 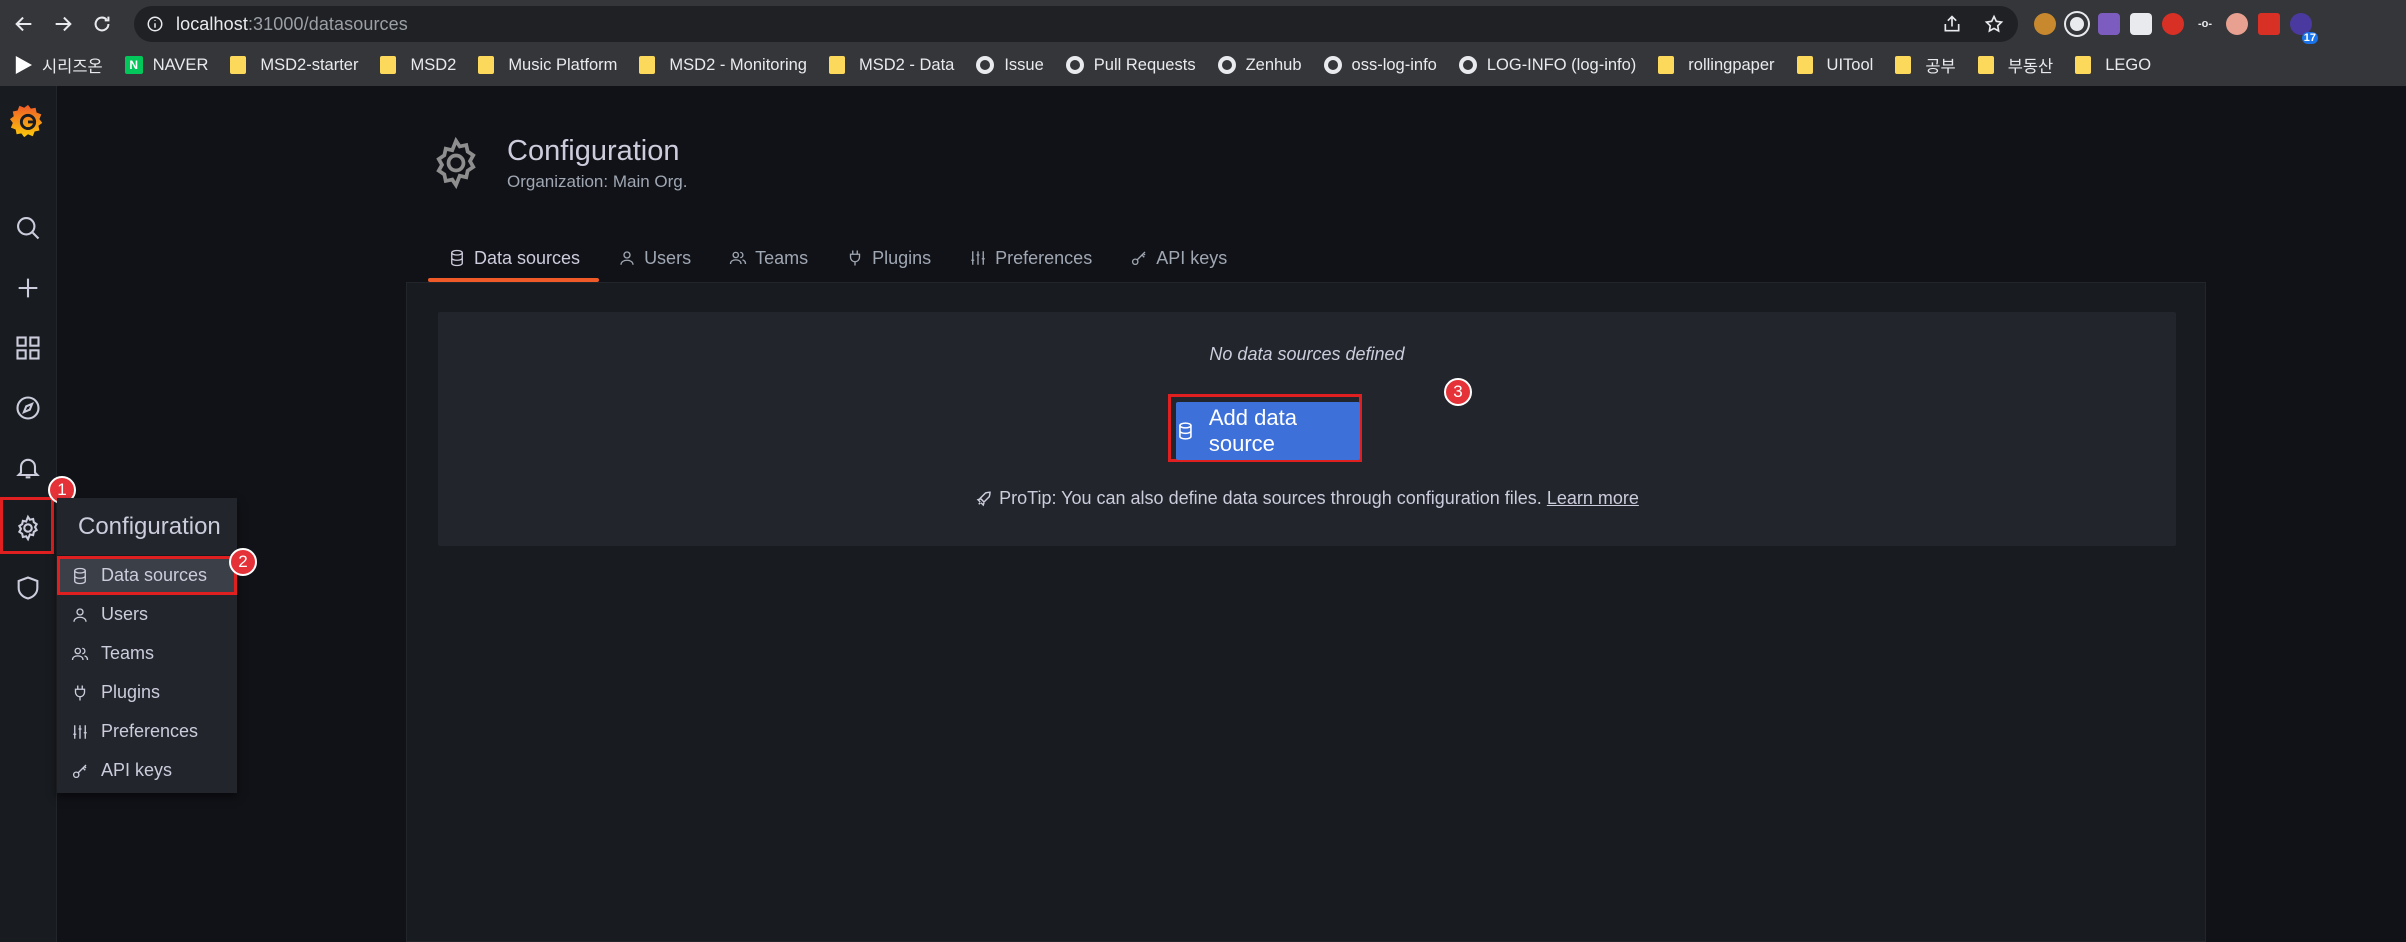 I want to click on red-extension-icon, so click(x=2269, y=24).